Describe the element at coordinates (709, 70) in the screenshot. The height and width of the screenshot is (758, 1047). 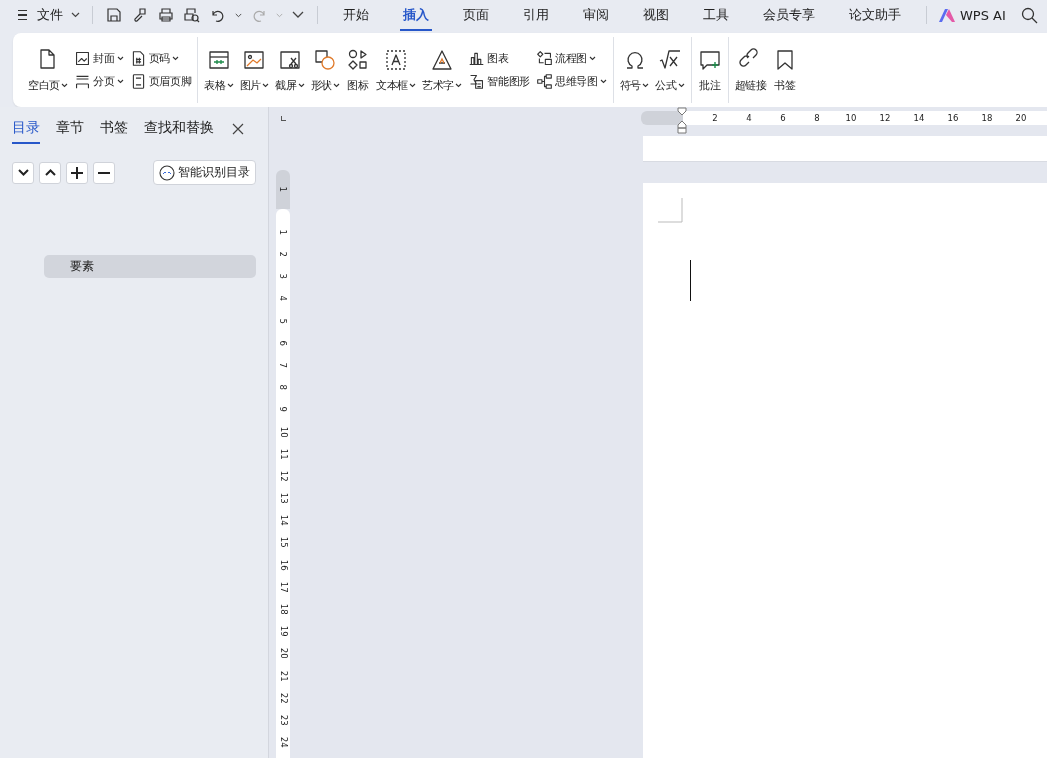
I see `ribbon-button: 批注` at that location.